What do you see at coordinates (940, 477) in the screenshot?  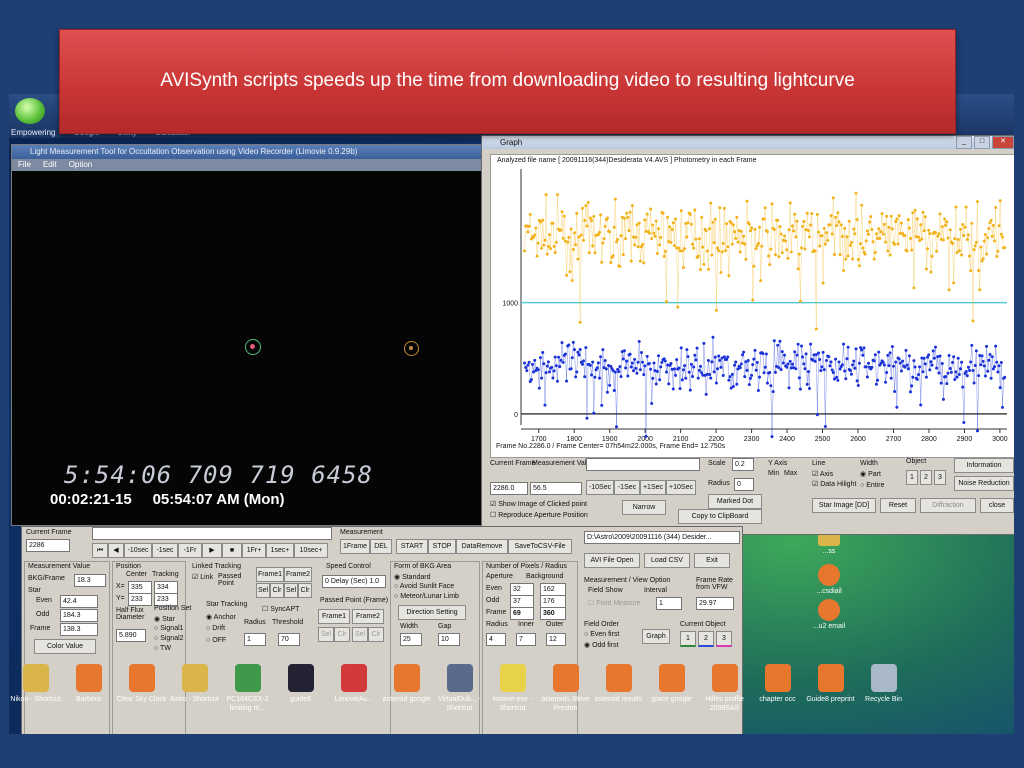 I see `object-3-button: 3` at bounding box center [940, 477].